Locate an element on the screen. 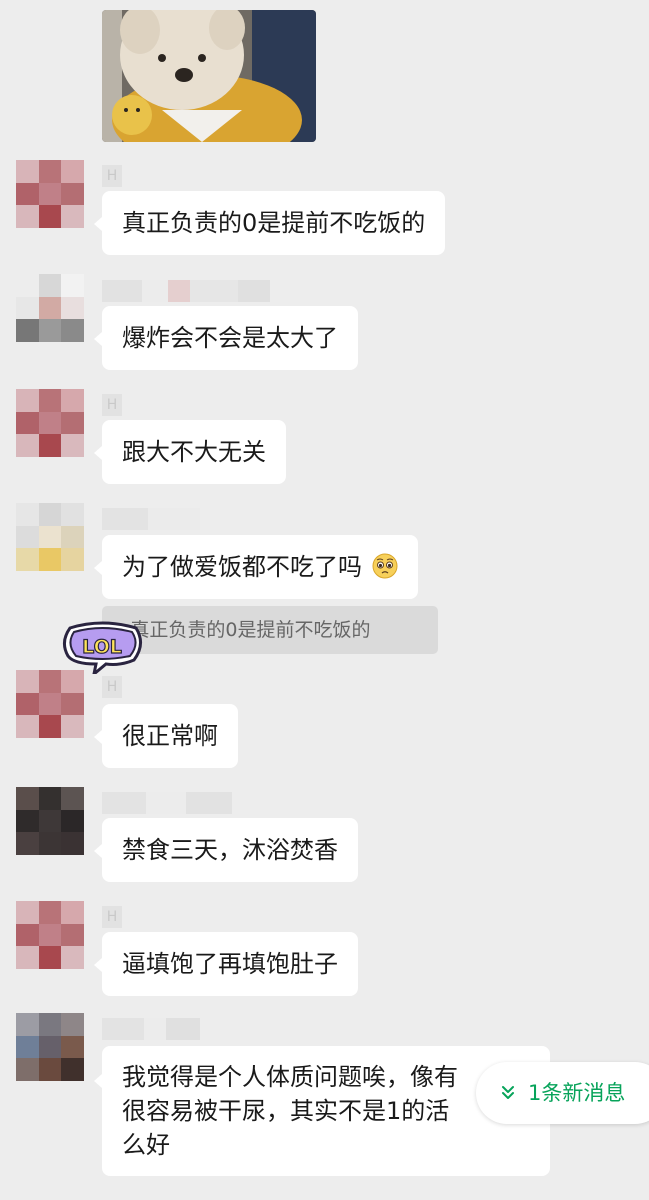 This screenshot has width=649, height=1200. quoted-message: :真正负责的0是提前不吃饭的 is located at coordinates (270, 630).